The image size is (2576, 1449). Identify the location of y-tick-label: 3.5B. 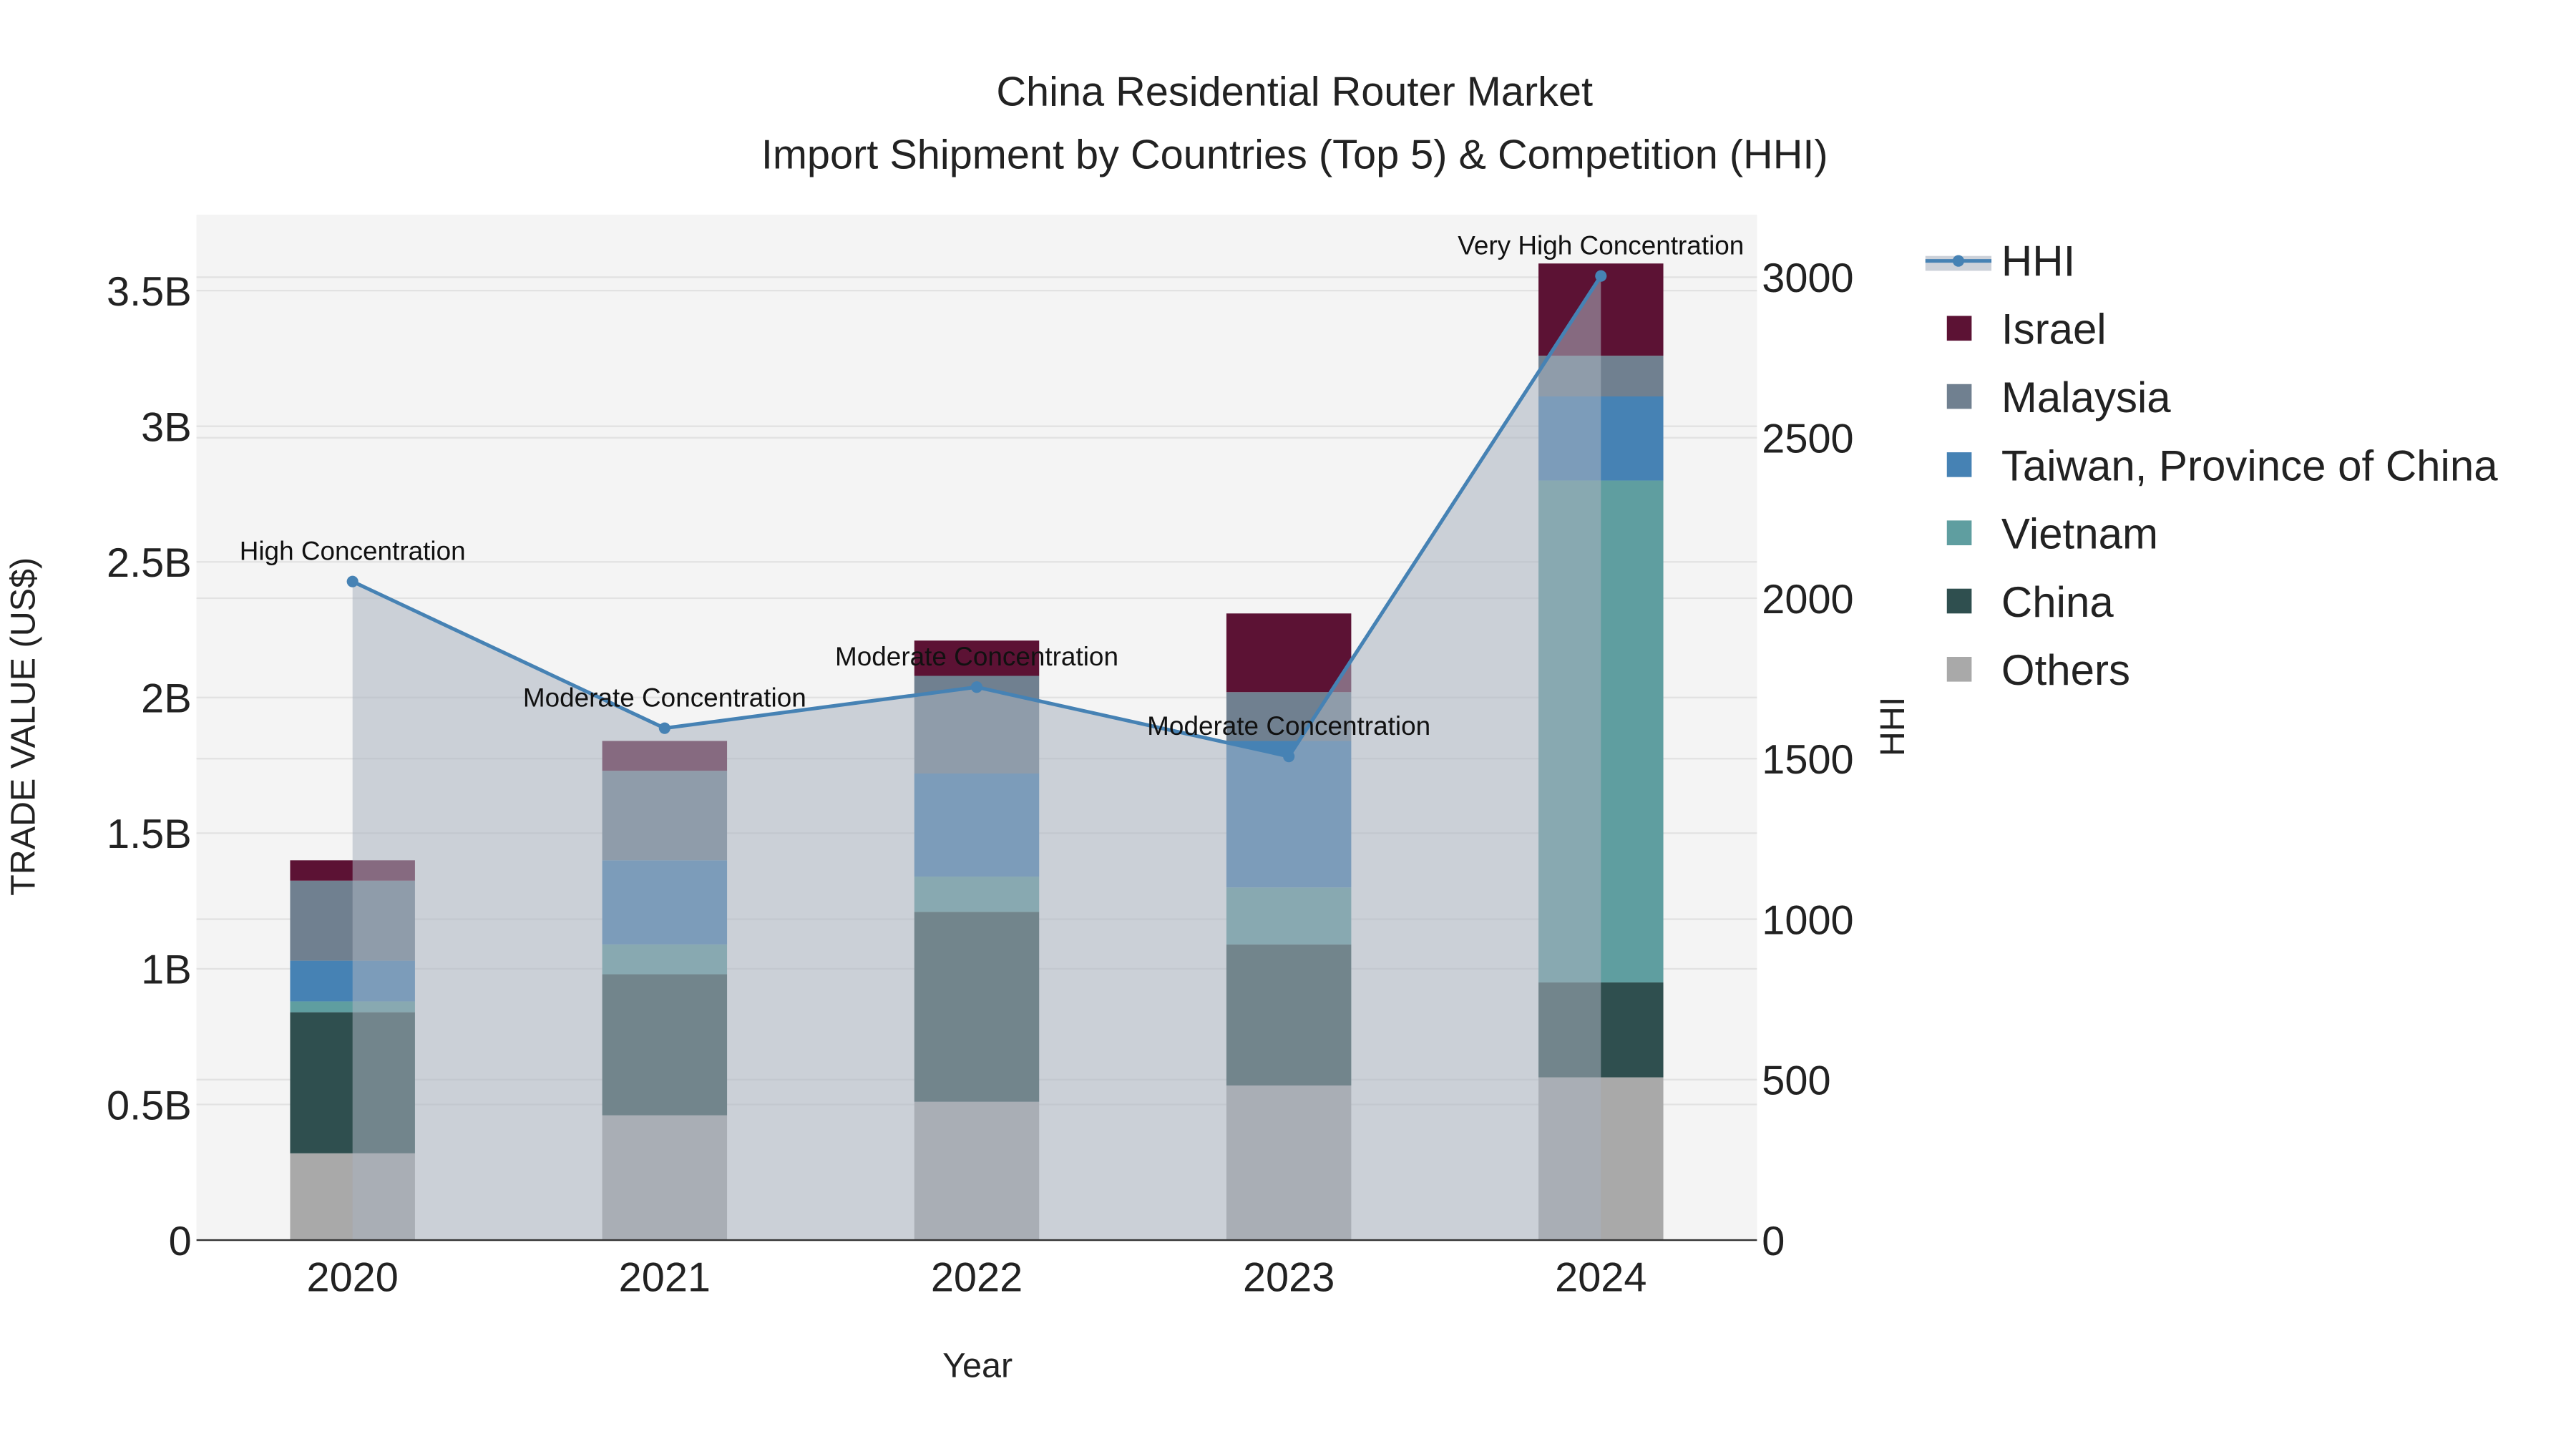
(149, 292).